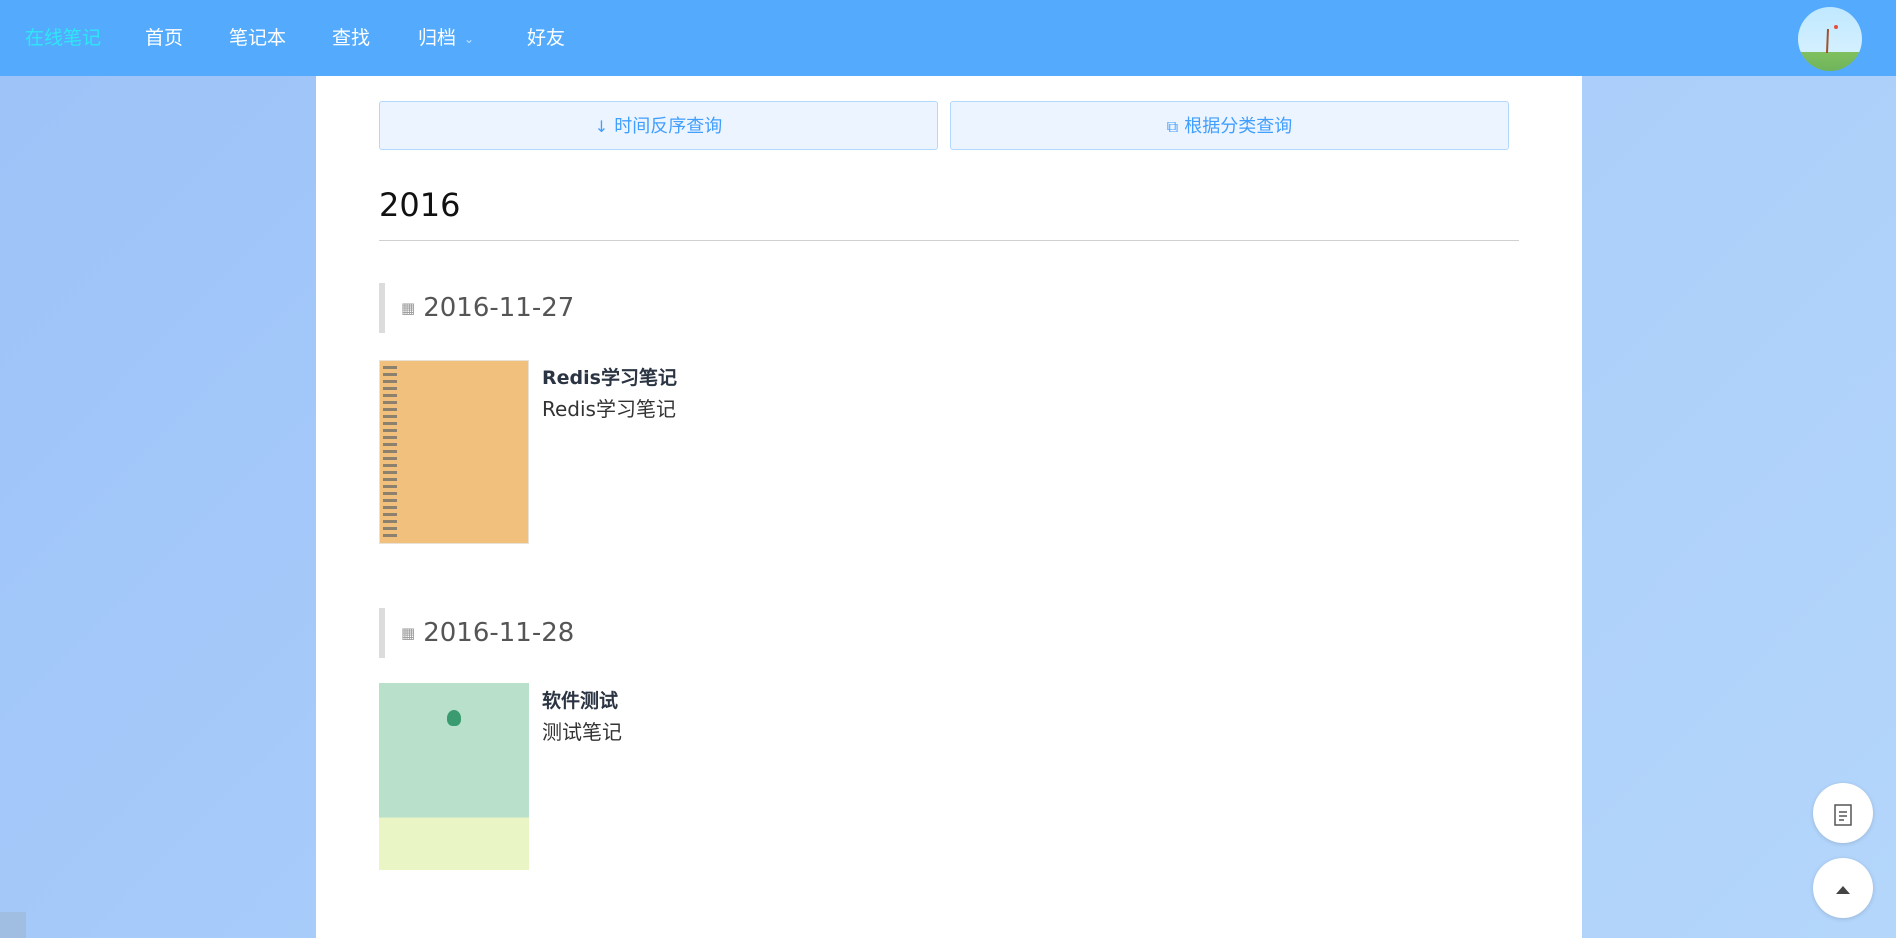 The image size is (1896, 938). I want to click on by-category-label: 根据分类查询, so click(1238, 126).